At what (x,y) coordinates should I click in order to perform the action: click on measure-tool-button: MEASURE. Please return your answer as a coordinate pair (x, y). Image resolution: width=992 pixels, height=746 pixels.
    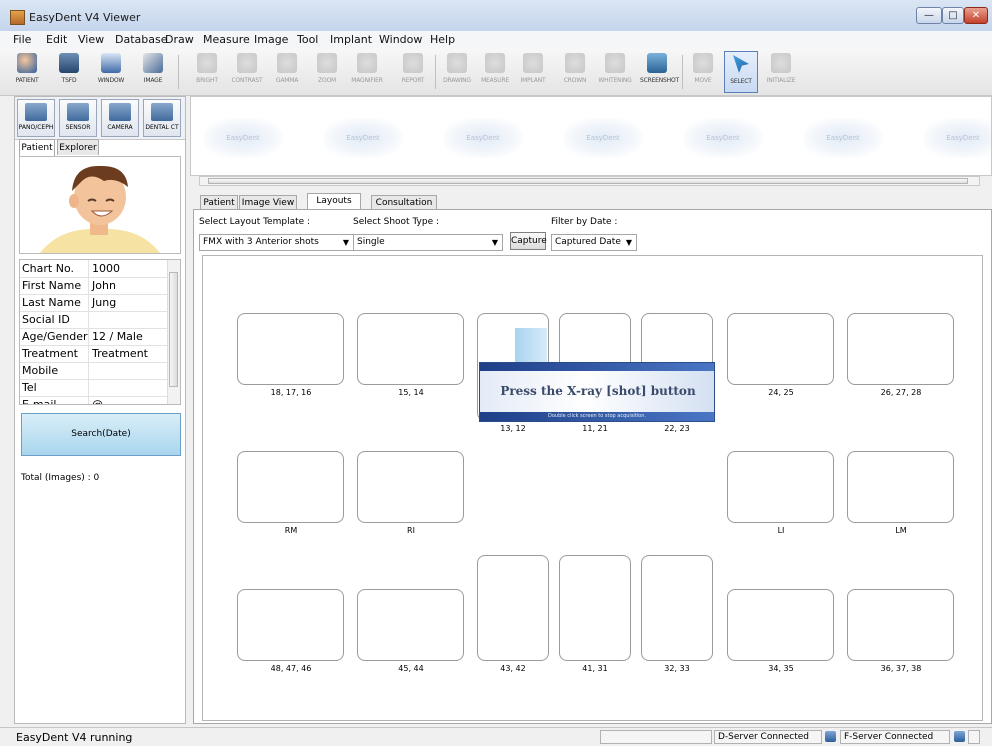
    Looking at the image, I should click on (495, 72).